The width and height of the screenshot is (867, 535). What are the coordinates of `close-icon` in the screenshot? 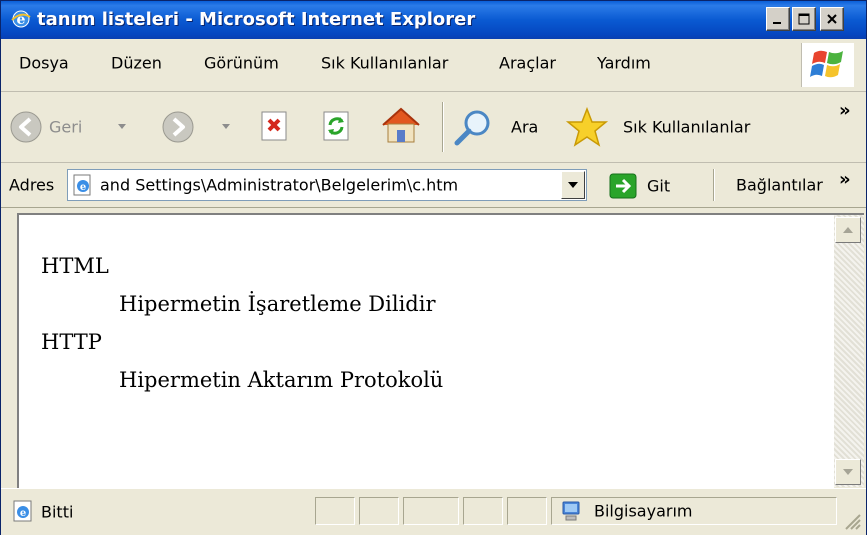 It's located at (832, 19).